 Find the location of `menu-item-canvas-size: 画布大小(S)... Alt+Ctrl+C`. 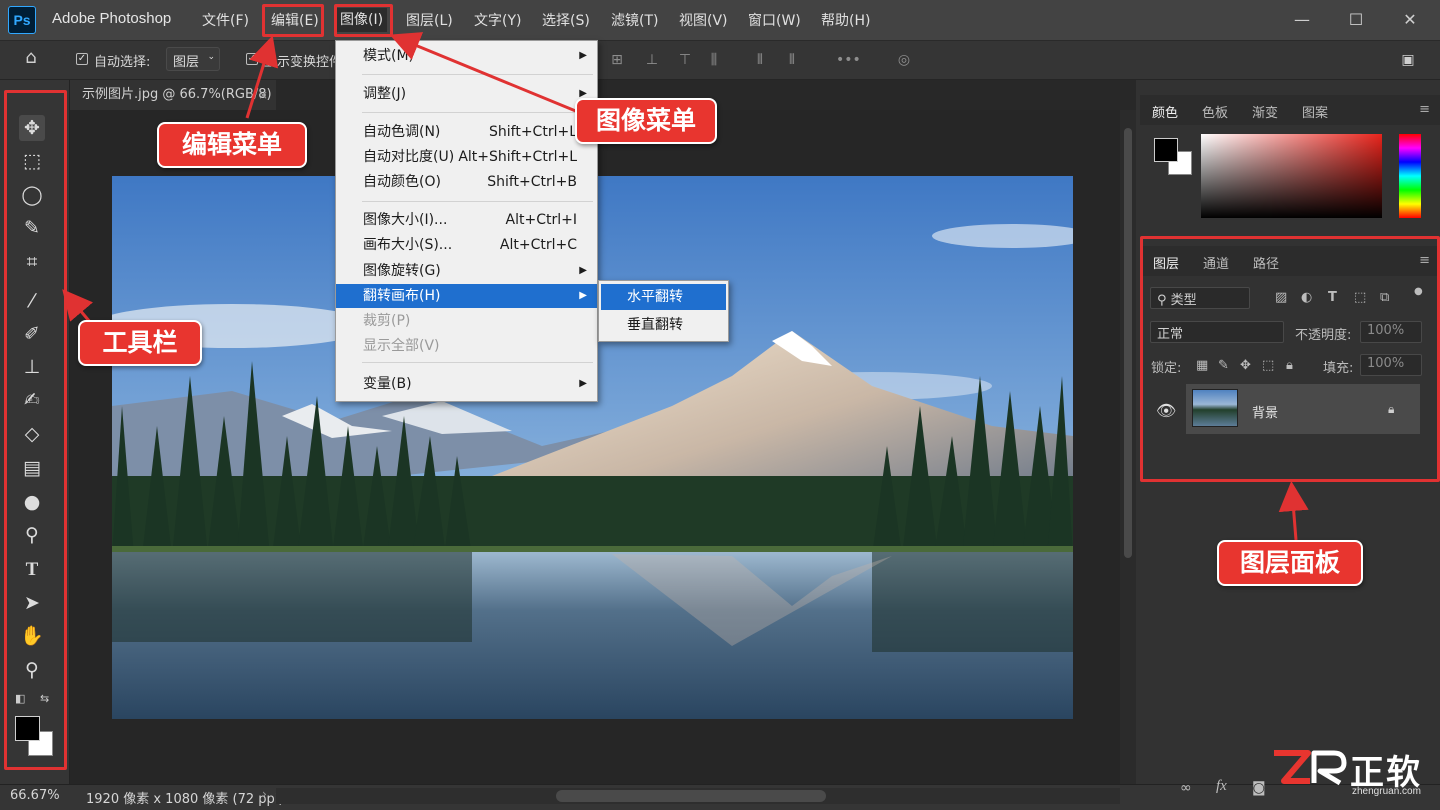

menu-item-canvas-size: 画布大小(S)... Alt+Ctrl+C is located at coordinates (466, 245).